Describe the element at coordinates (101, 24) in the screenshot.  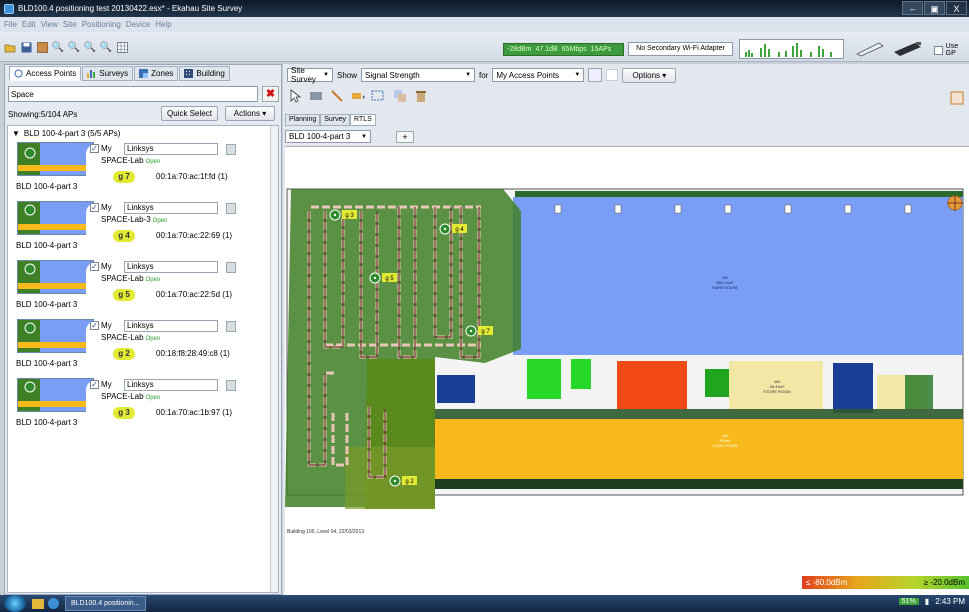
I see `menu-positioning: Positioning` at that location.